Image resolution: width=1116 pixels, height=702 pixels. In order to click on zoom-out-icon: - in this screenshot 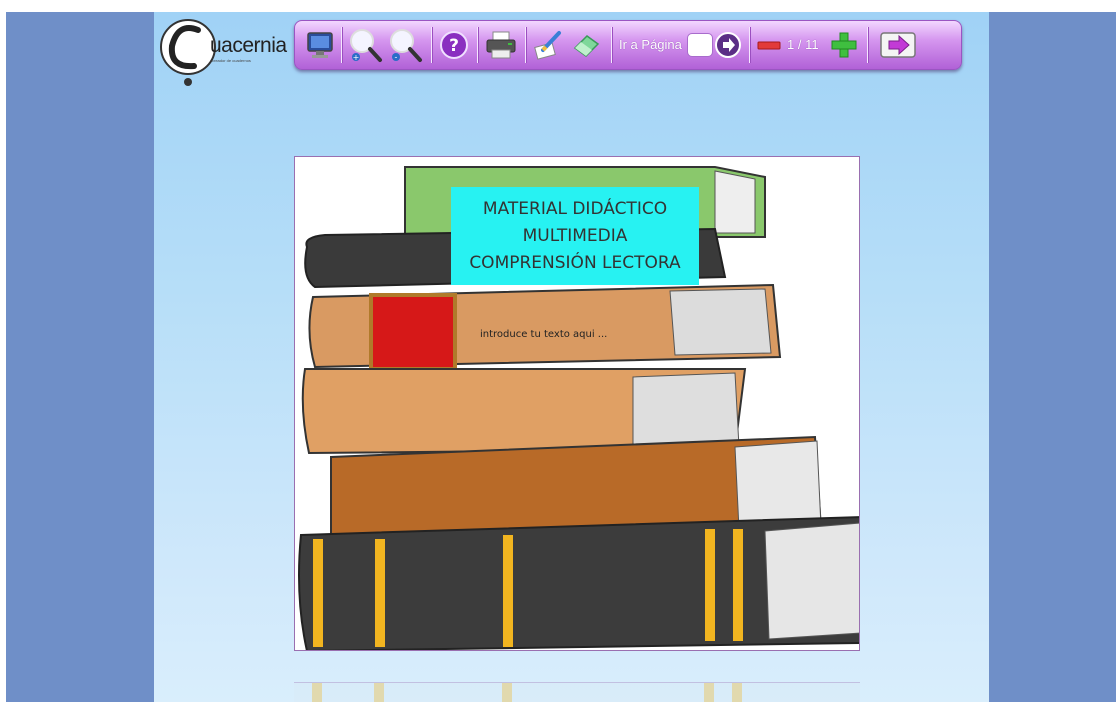, I will do `click(406, 45)`.